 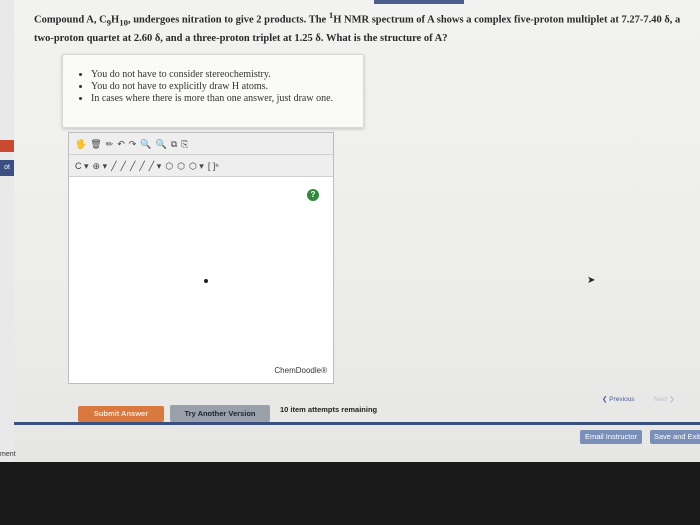 What do you see at coordinates (313, 195) in the screenshot?
I see `help-icon: ?` at bounding box center [313, 195].